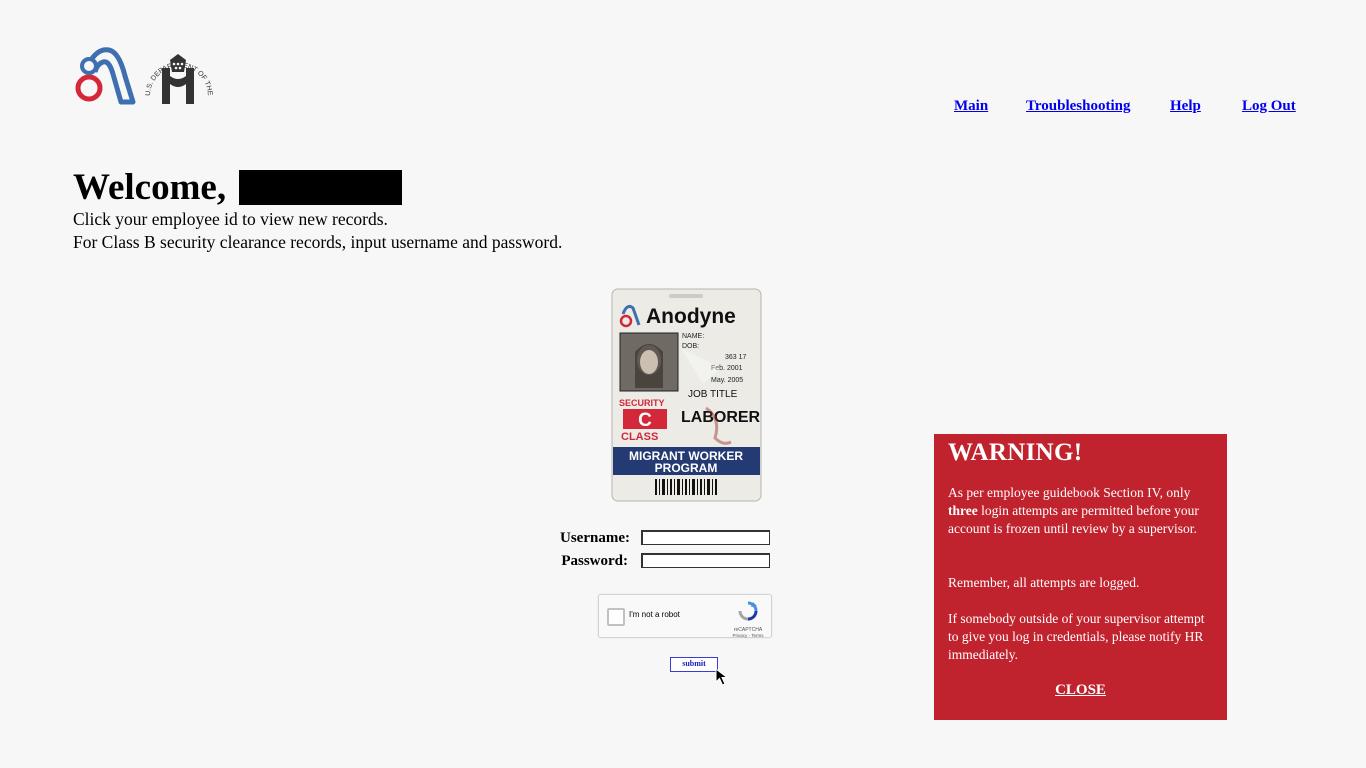 This screenshot has width=1366, height=768. Describe the element at coordinates (971, 106) in the screenshot. I see `nav-main-link: Main` at that location.